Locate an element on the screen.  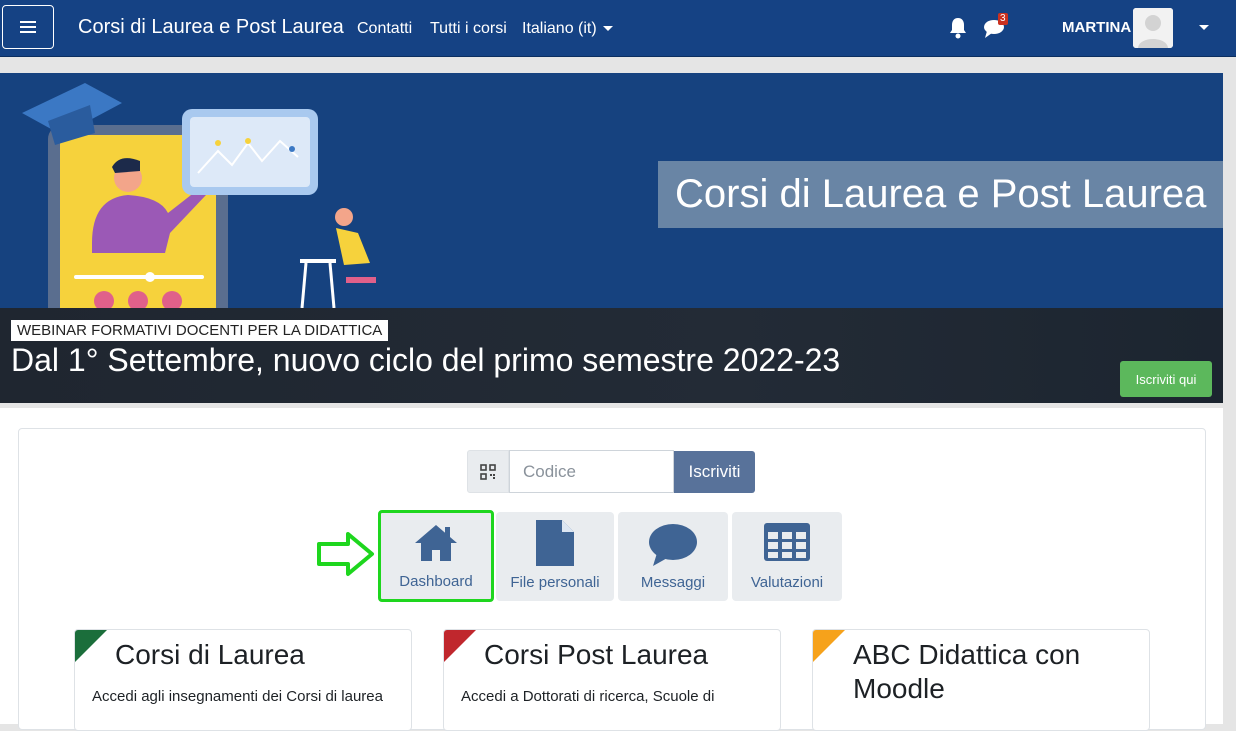
scrollbar-track is located at coordinates (1229, 390).